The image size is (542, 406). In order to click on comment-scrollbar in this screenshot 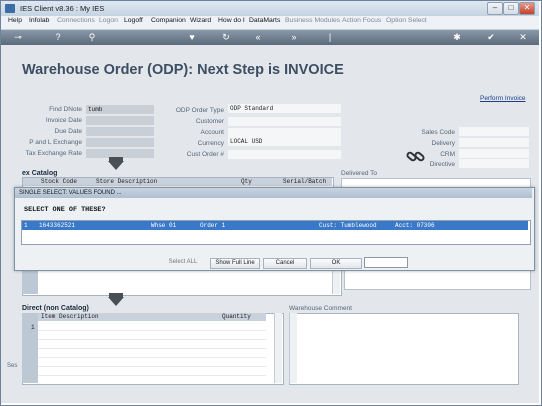, I will do `click(293, 348)`.